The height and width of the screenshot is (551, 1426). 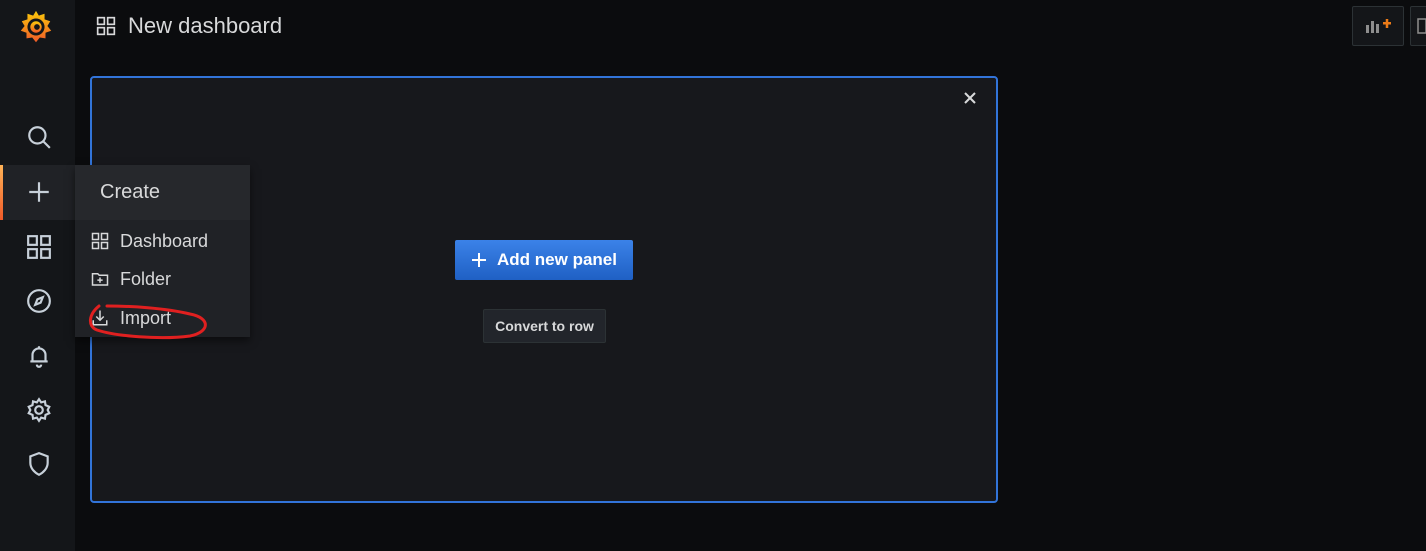 I want to click on sidebar, so click(x=37, y=275).